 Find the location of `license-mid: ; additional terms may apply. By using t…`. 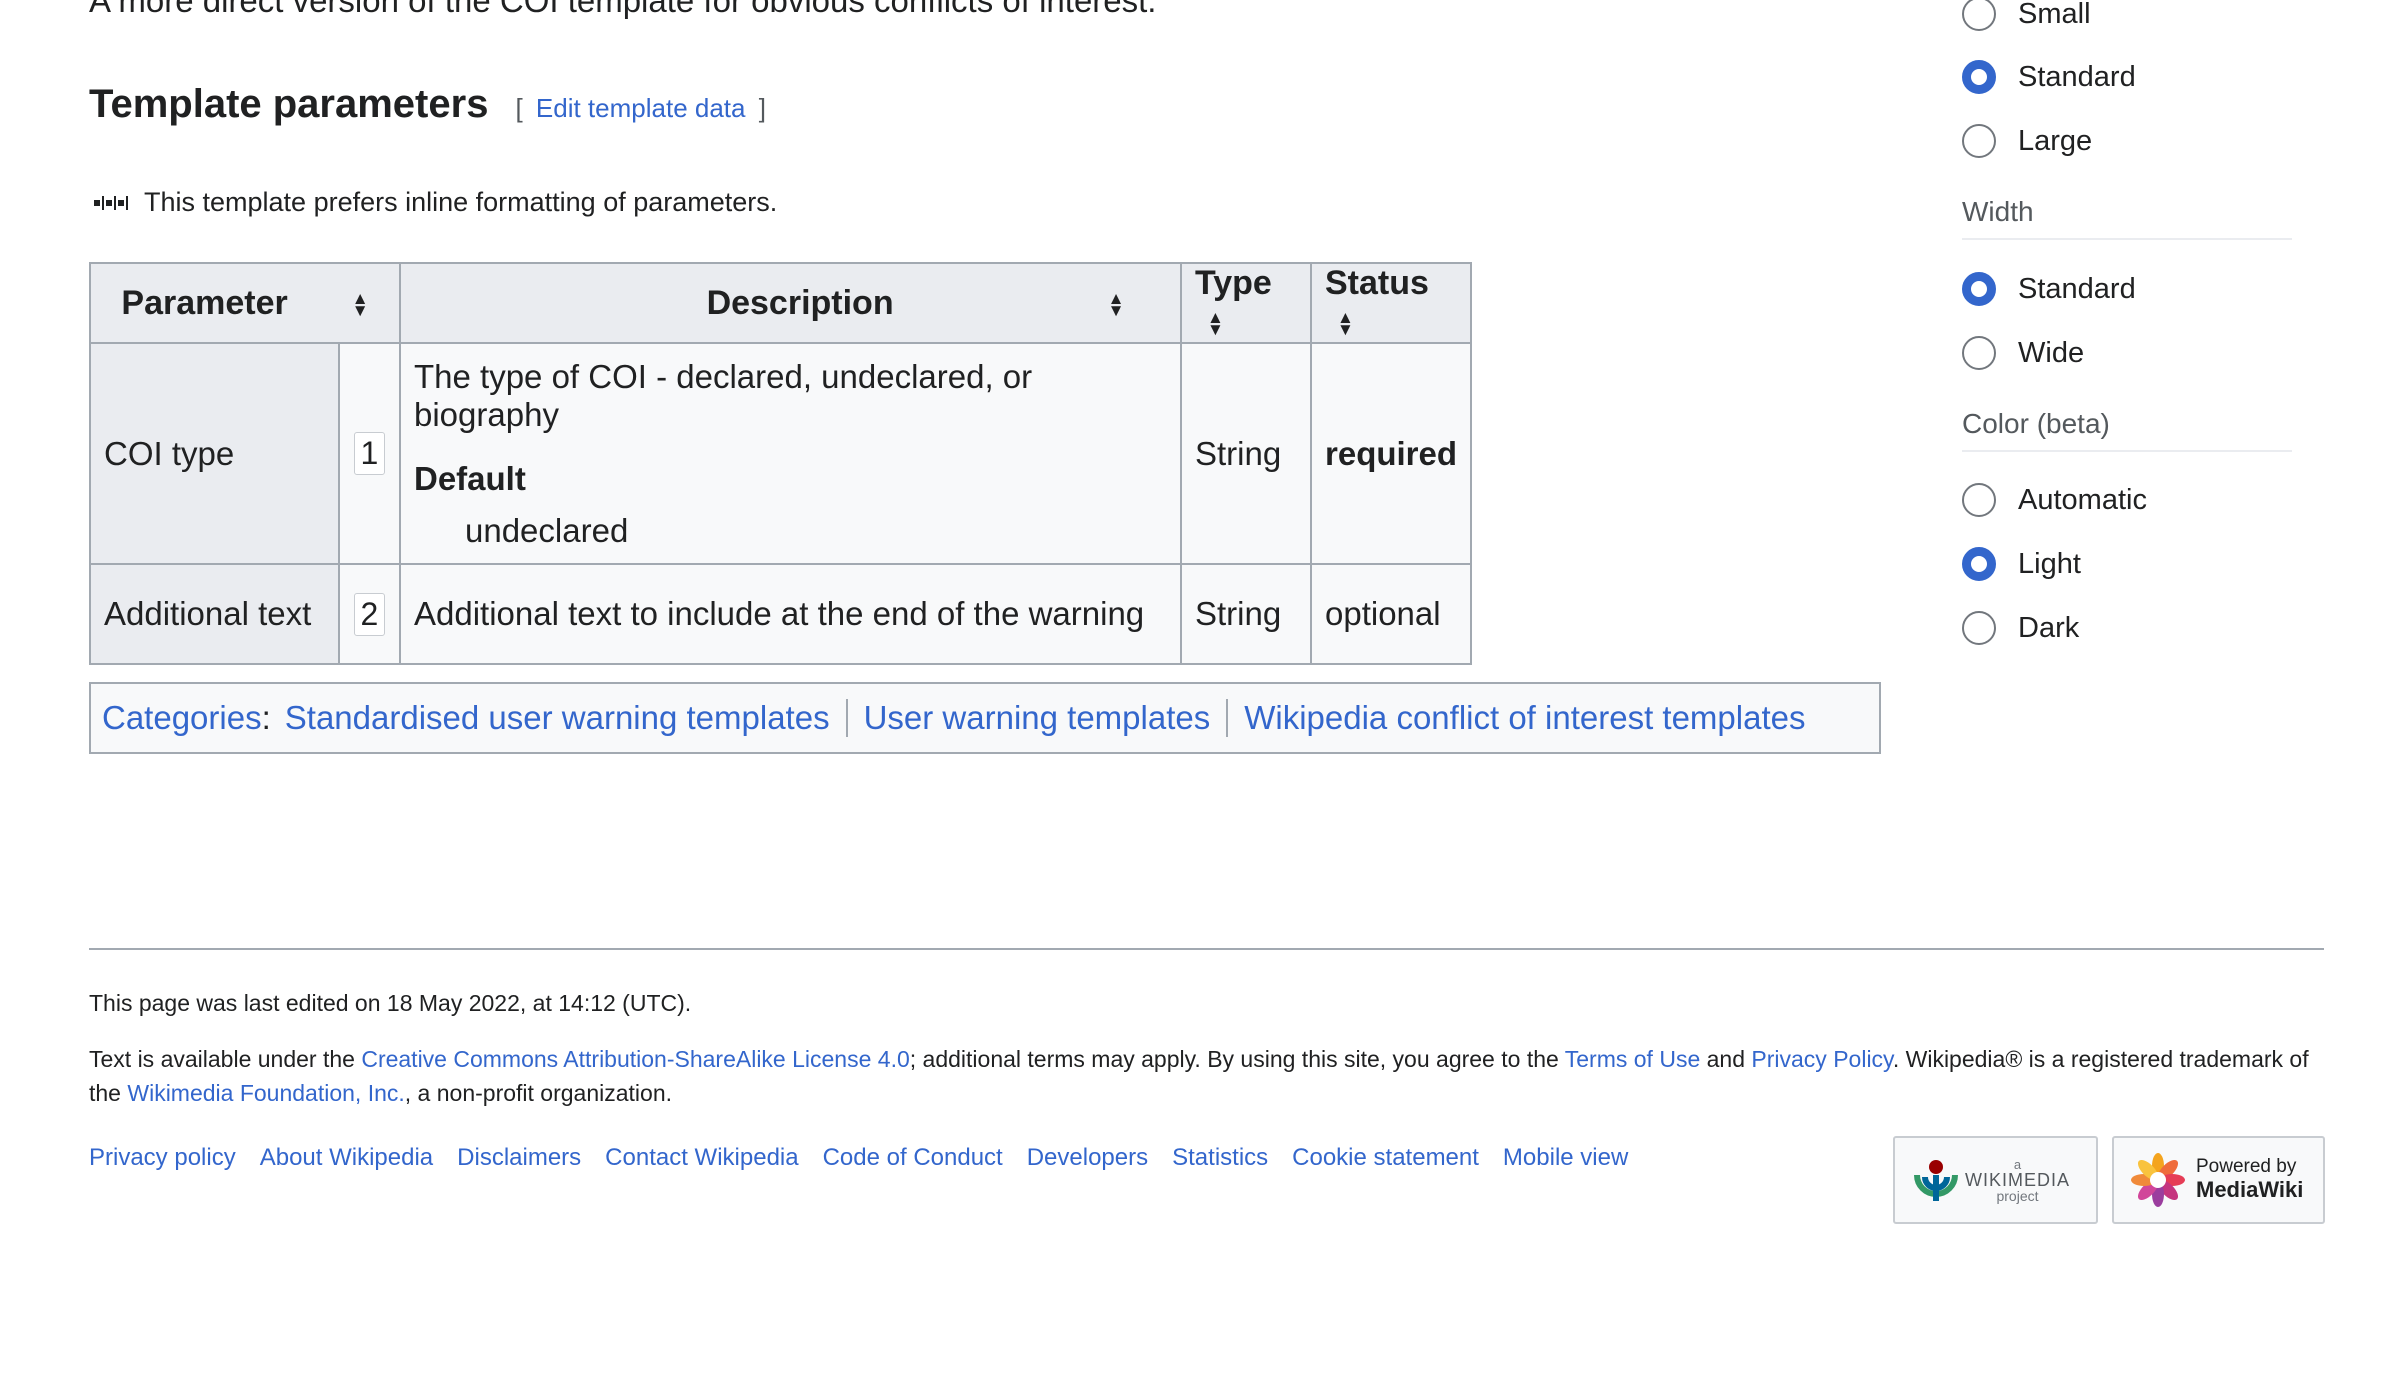

license-mid: ; additional terms may apply. By using t… is located at coordinates (1237, 1059).